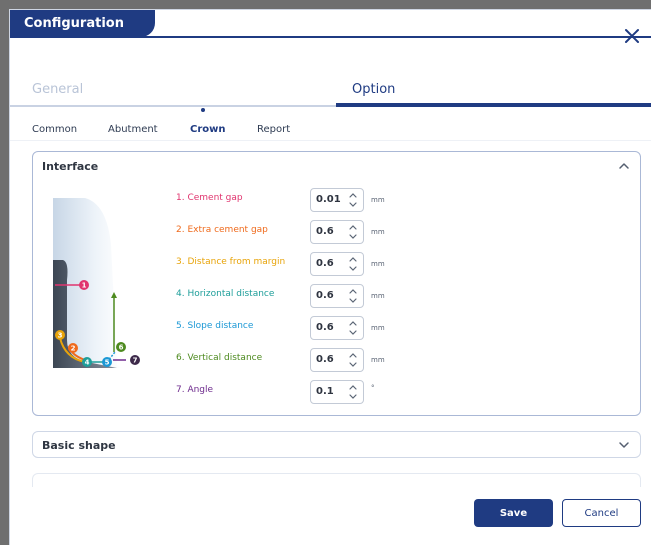 Image resolution: width=651 pixels, height=545 pixels. What do you see at coordinates (337, 264) in the screenshot?
I see `distance-from-margin-stepper: 0.6` at bounding box center [337, 264].